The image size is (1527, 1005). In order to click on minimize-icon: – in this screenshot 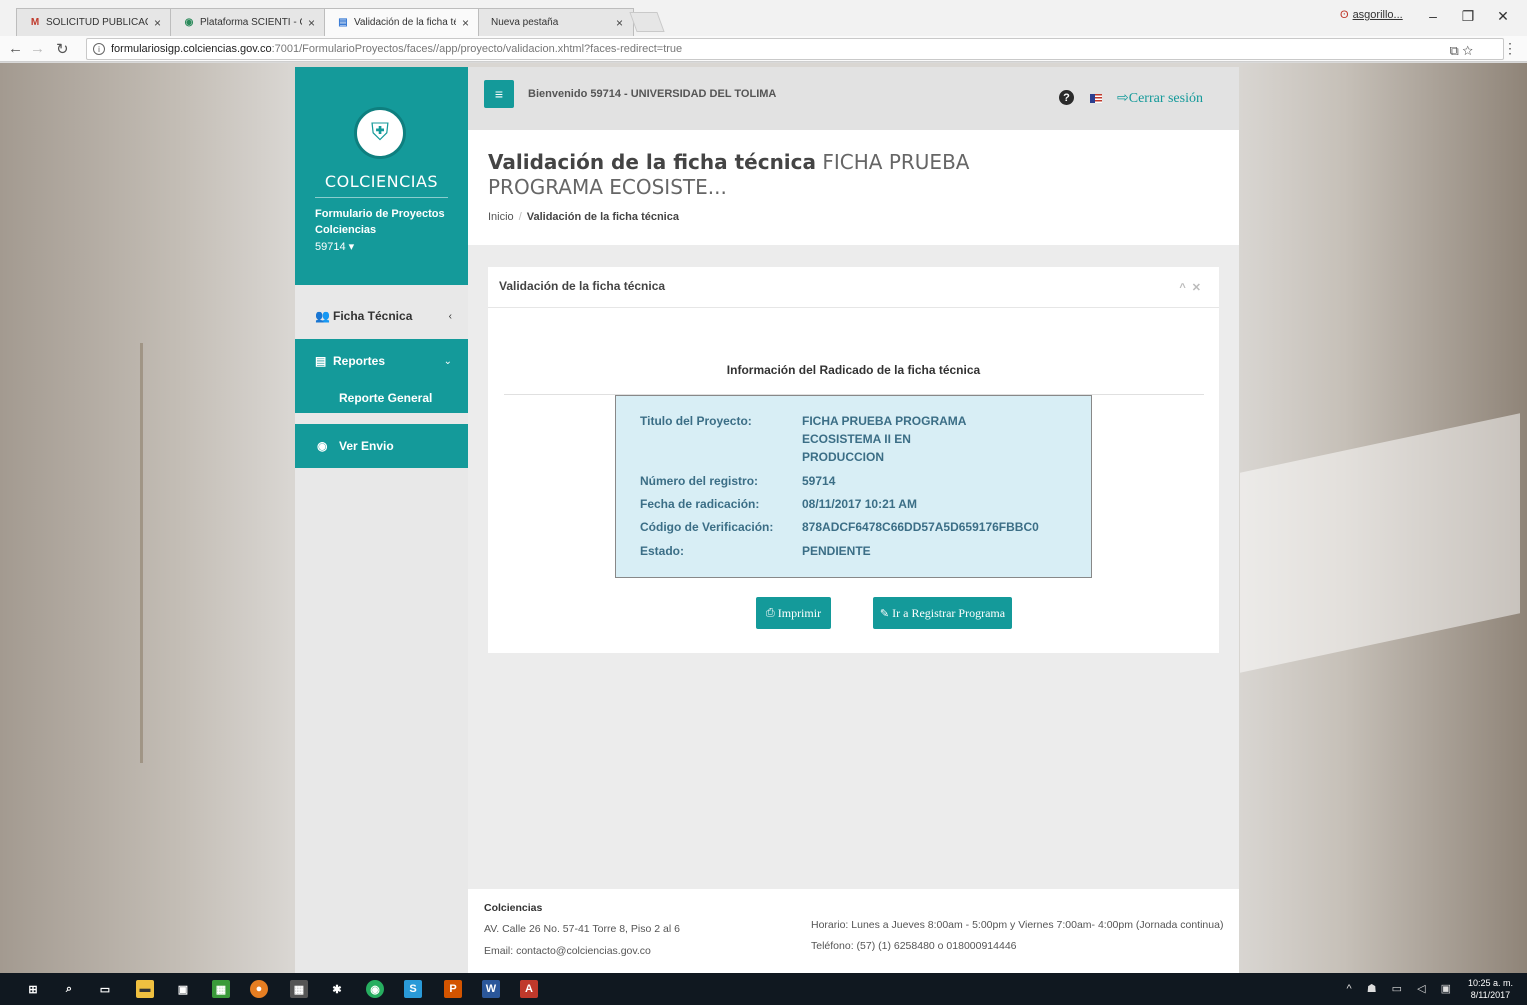, I will do `click(1433, 16)`.